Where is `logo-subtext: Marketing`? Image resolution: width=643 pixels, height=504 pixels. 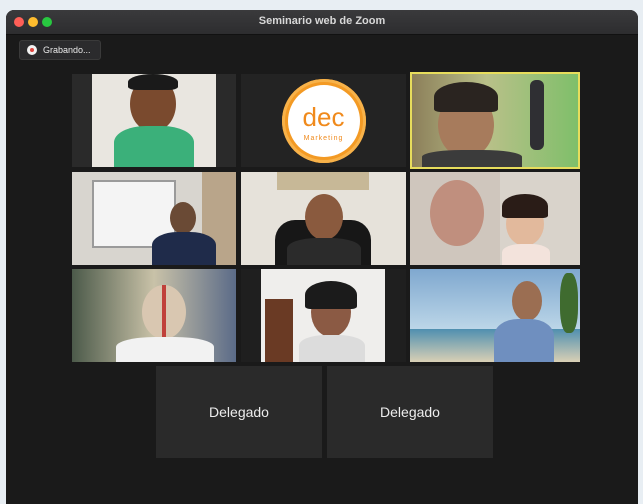
logo-subtext: Marketing is located at coordinates (323, 138).